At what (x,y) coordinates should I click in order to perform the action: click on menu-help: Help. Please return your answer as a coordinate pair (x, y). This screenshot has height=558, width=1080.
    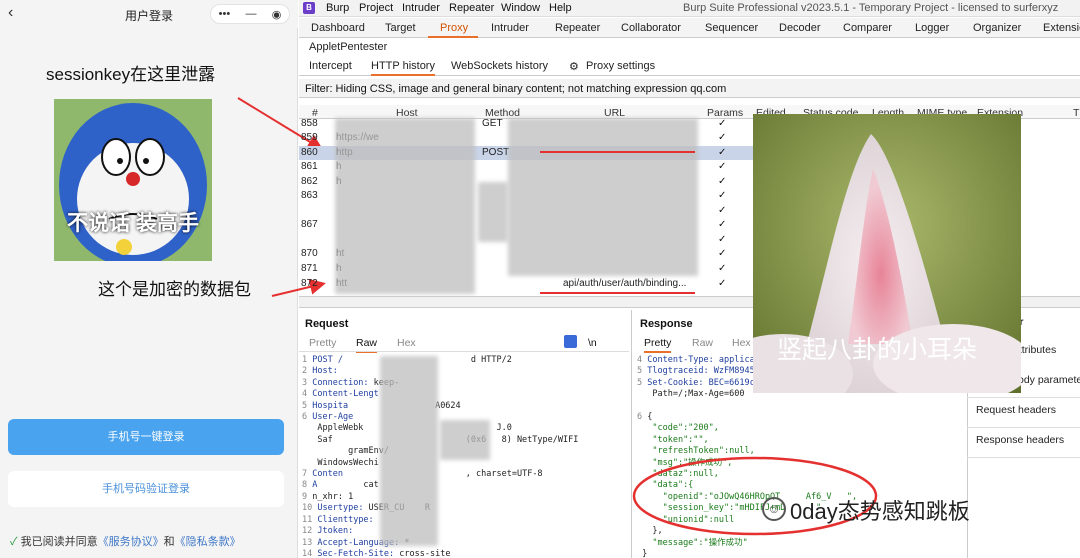
    Looking at the image, I should click on (560, 8).